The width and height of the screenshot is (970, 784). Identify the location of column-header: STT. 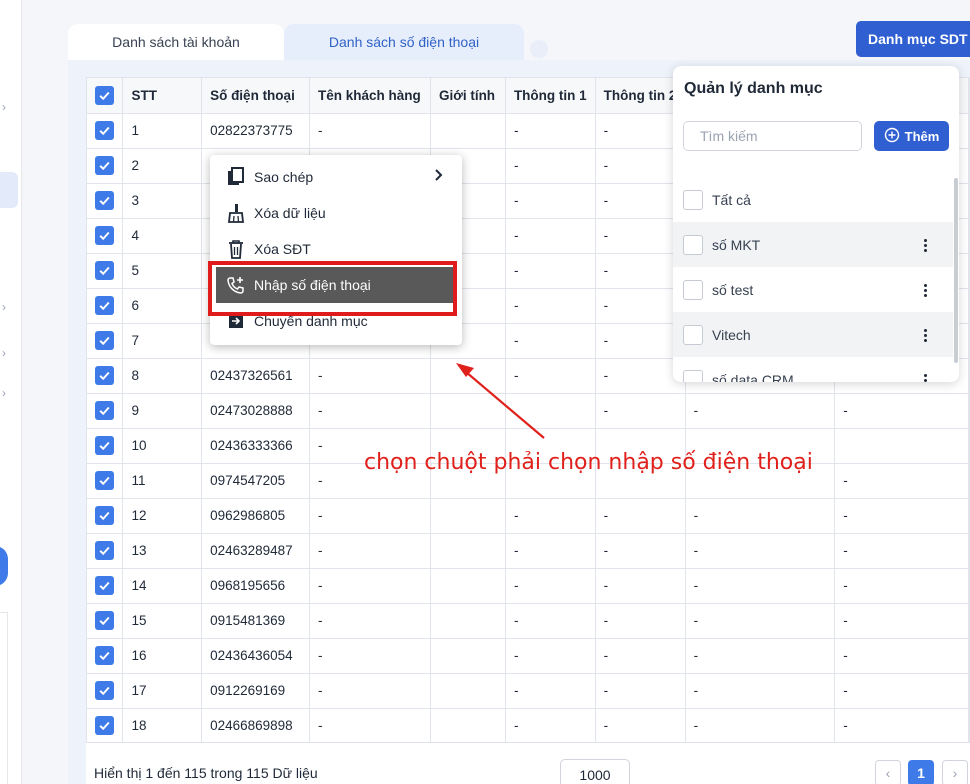
(162, 96).